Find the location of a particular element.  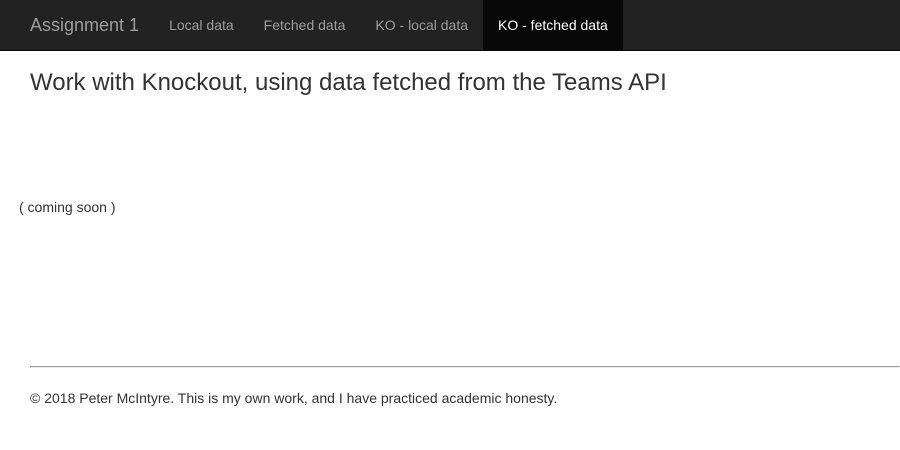

footer-divider is located at coordinates (465, 367).